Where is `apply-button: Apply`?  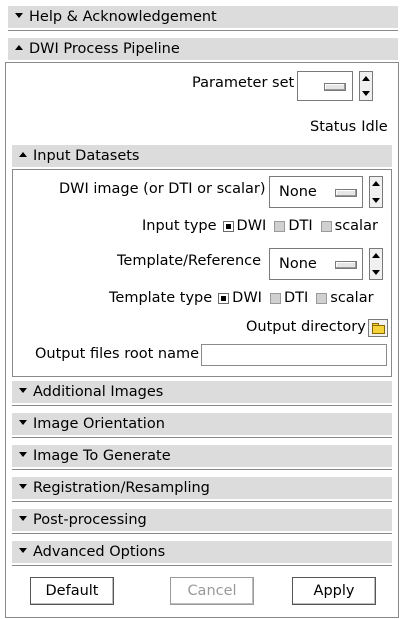 apply-button: Apply is located at coordinates (334, 591).